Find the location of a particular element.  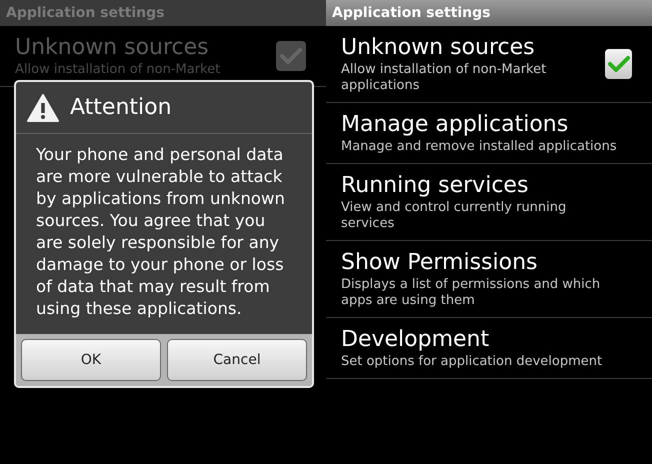

settings-item: Manage applications Manage and remove installed applications is located at coordinates (489, 133).